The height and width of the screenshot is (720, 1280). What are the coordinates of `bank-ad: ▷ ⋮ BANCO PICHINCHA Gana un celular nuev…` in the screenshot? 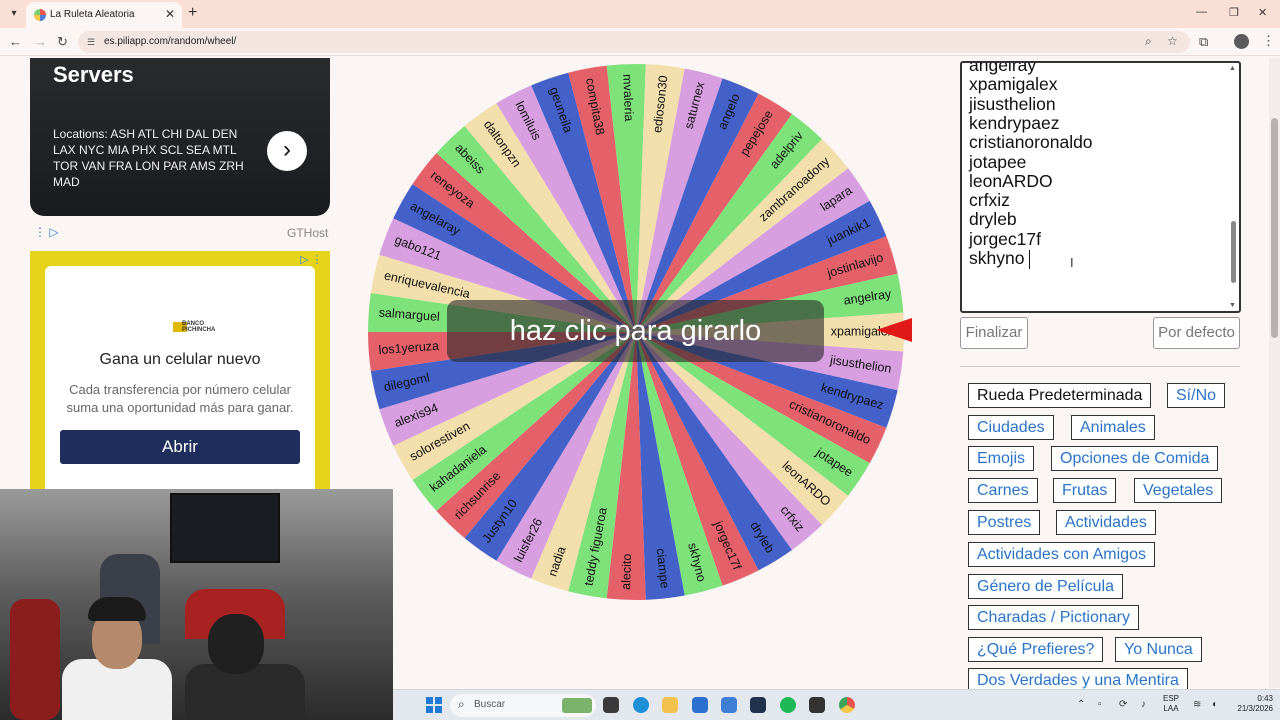 It's located at (180, 370).